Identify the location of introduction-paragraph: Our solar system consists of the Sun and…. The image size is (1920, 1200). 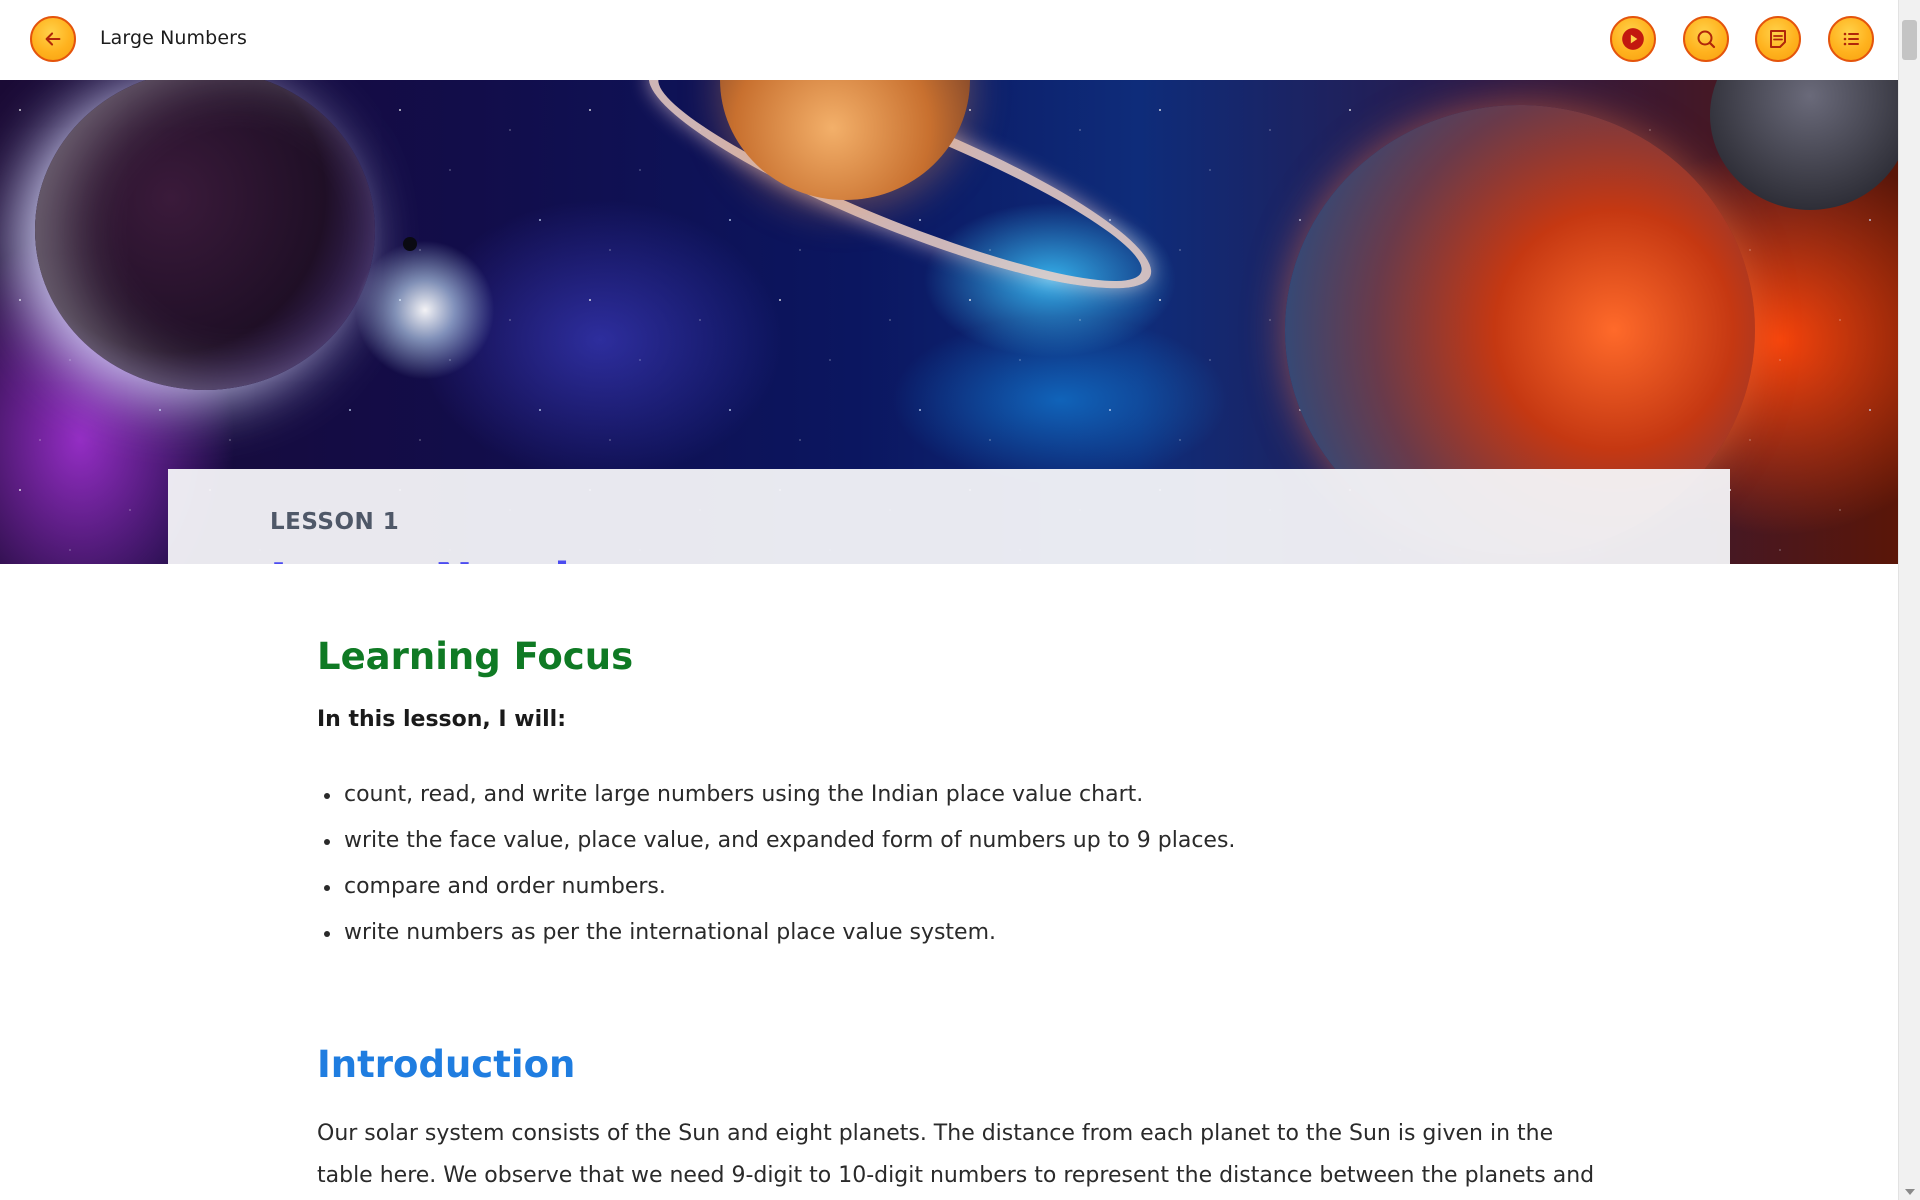
(956, 1154).